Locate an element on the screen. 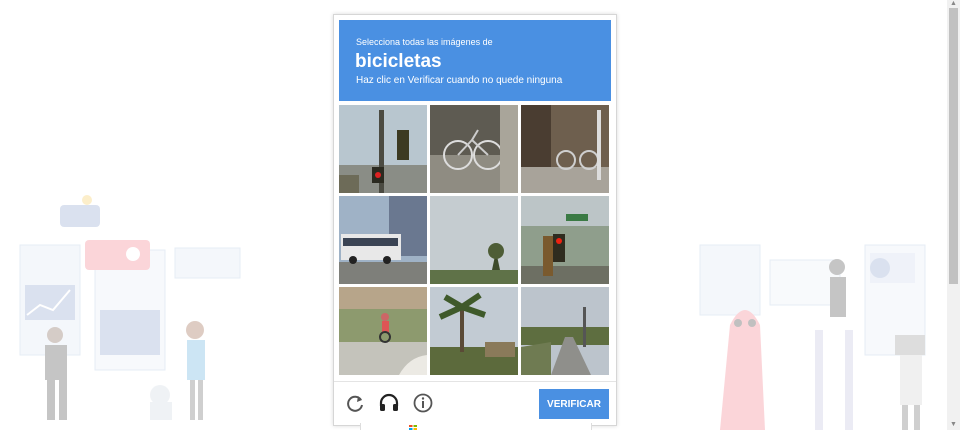 This screenshot has width=960, height=430. audio-challenge-icon is located at coordinates (389, 403).